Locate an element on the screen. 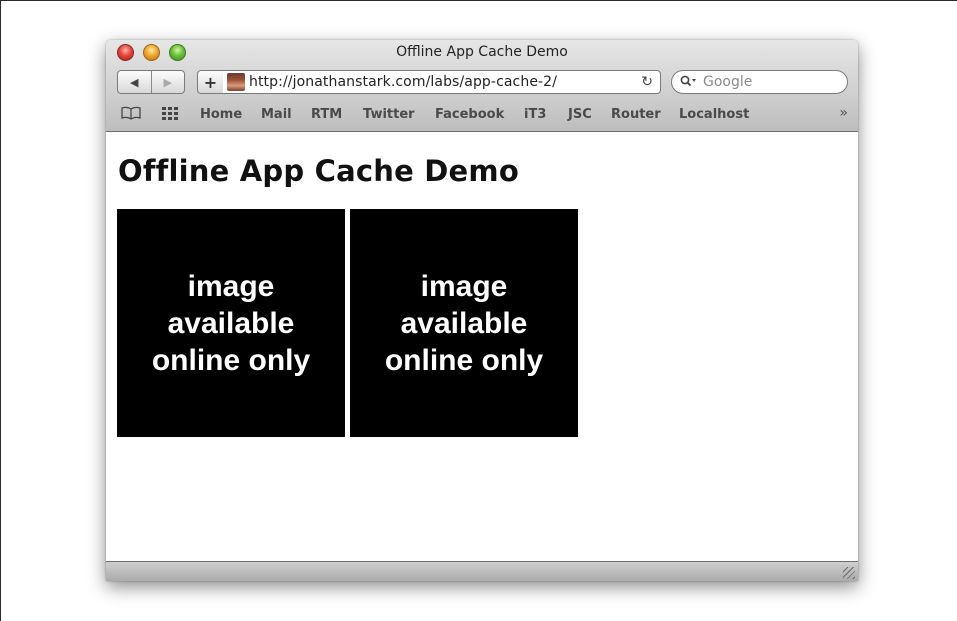 Image resolution: width=957 pixels, height=621 pixels. forward-button: ▶ is located at coordinates (167, 82).